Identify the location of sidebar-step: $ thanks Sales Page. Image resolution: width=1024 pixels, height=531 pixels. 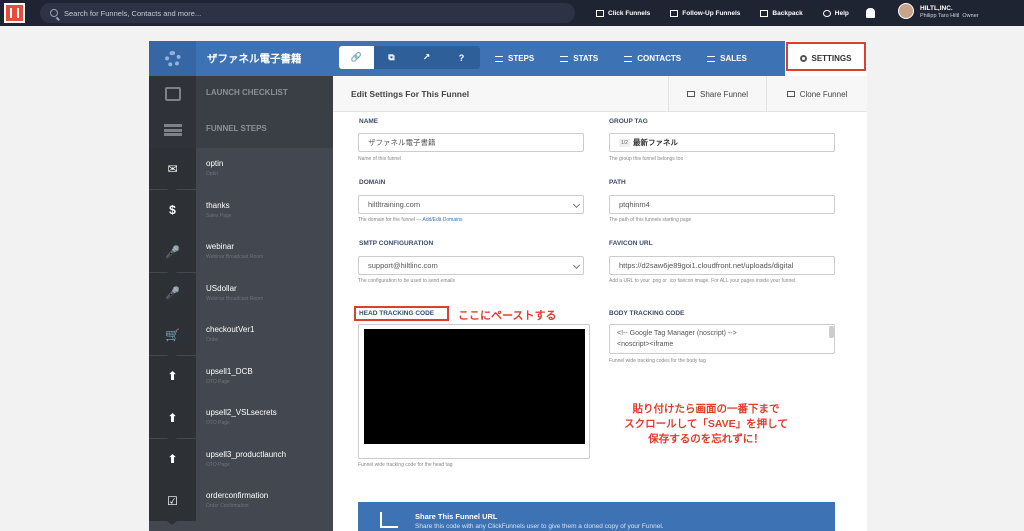
(241, 212).